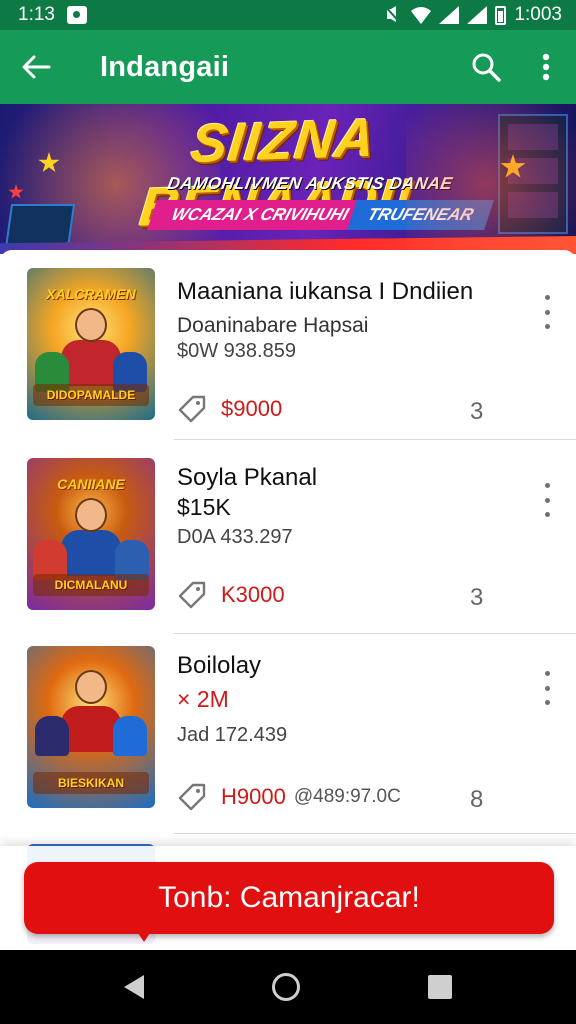 Image resolution: width=576 pixels, height=1024 pixels. I want to click on nav-back-icon, so click(134, 987).